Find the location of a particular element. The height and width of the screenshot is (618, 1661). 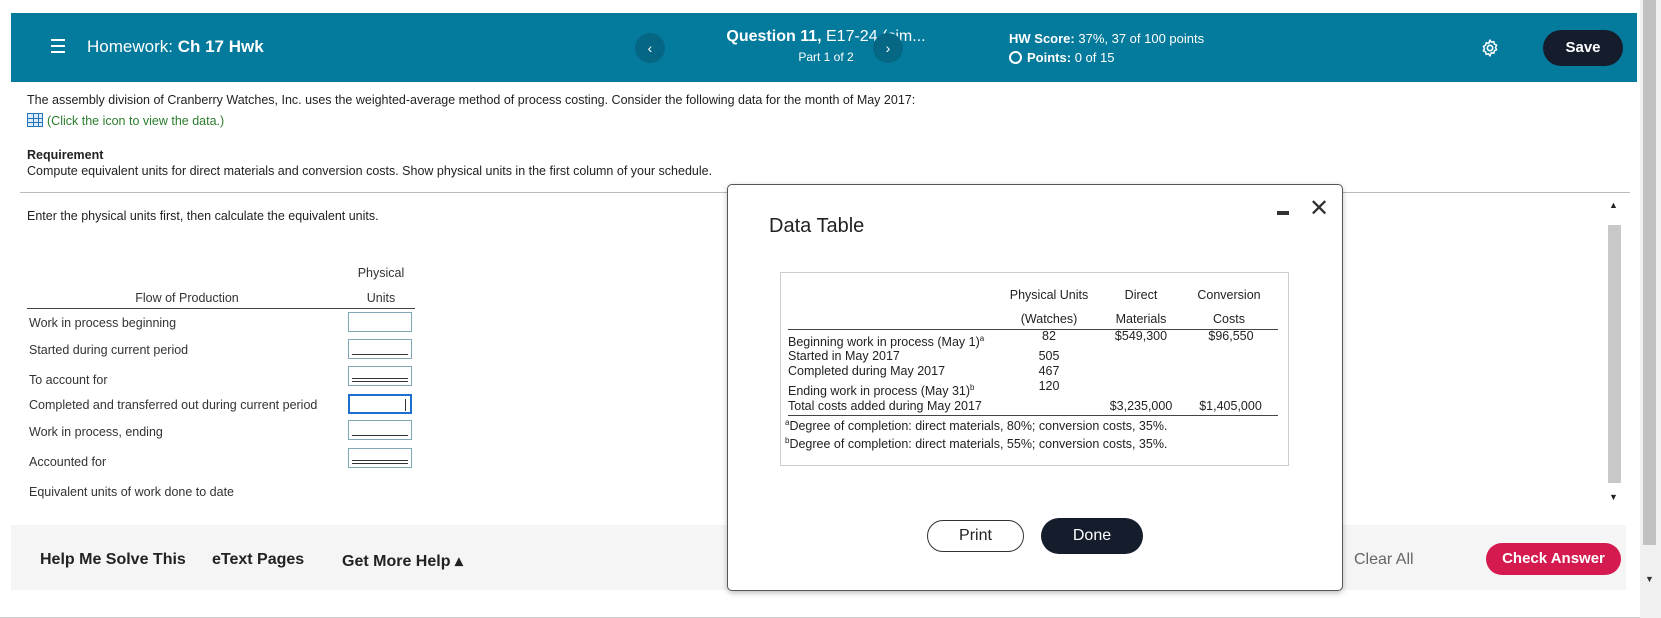

cell-conversion-costs: $96,550 is located at coordinates (1231, 336).